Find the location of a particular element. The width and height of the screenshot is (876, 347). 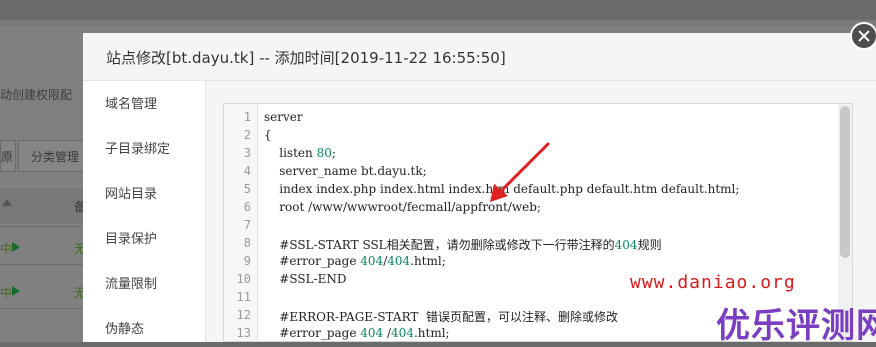

sidebar-item-directory-protect: 目录保护 is located at coordinates (131, 237).